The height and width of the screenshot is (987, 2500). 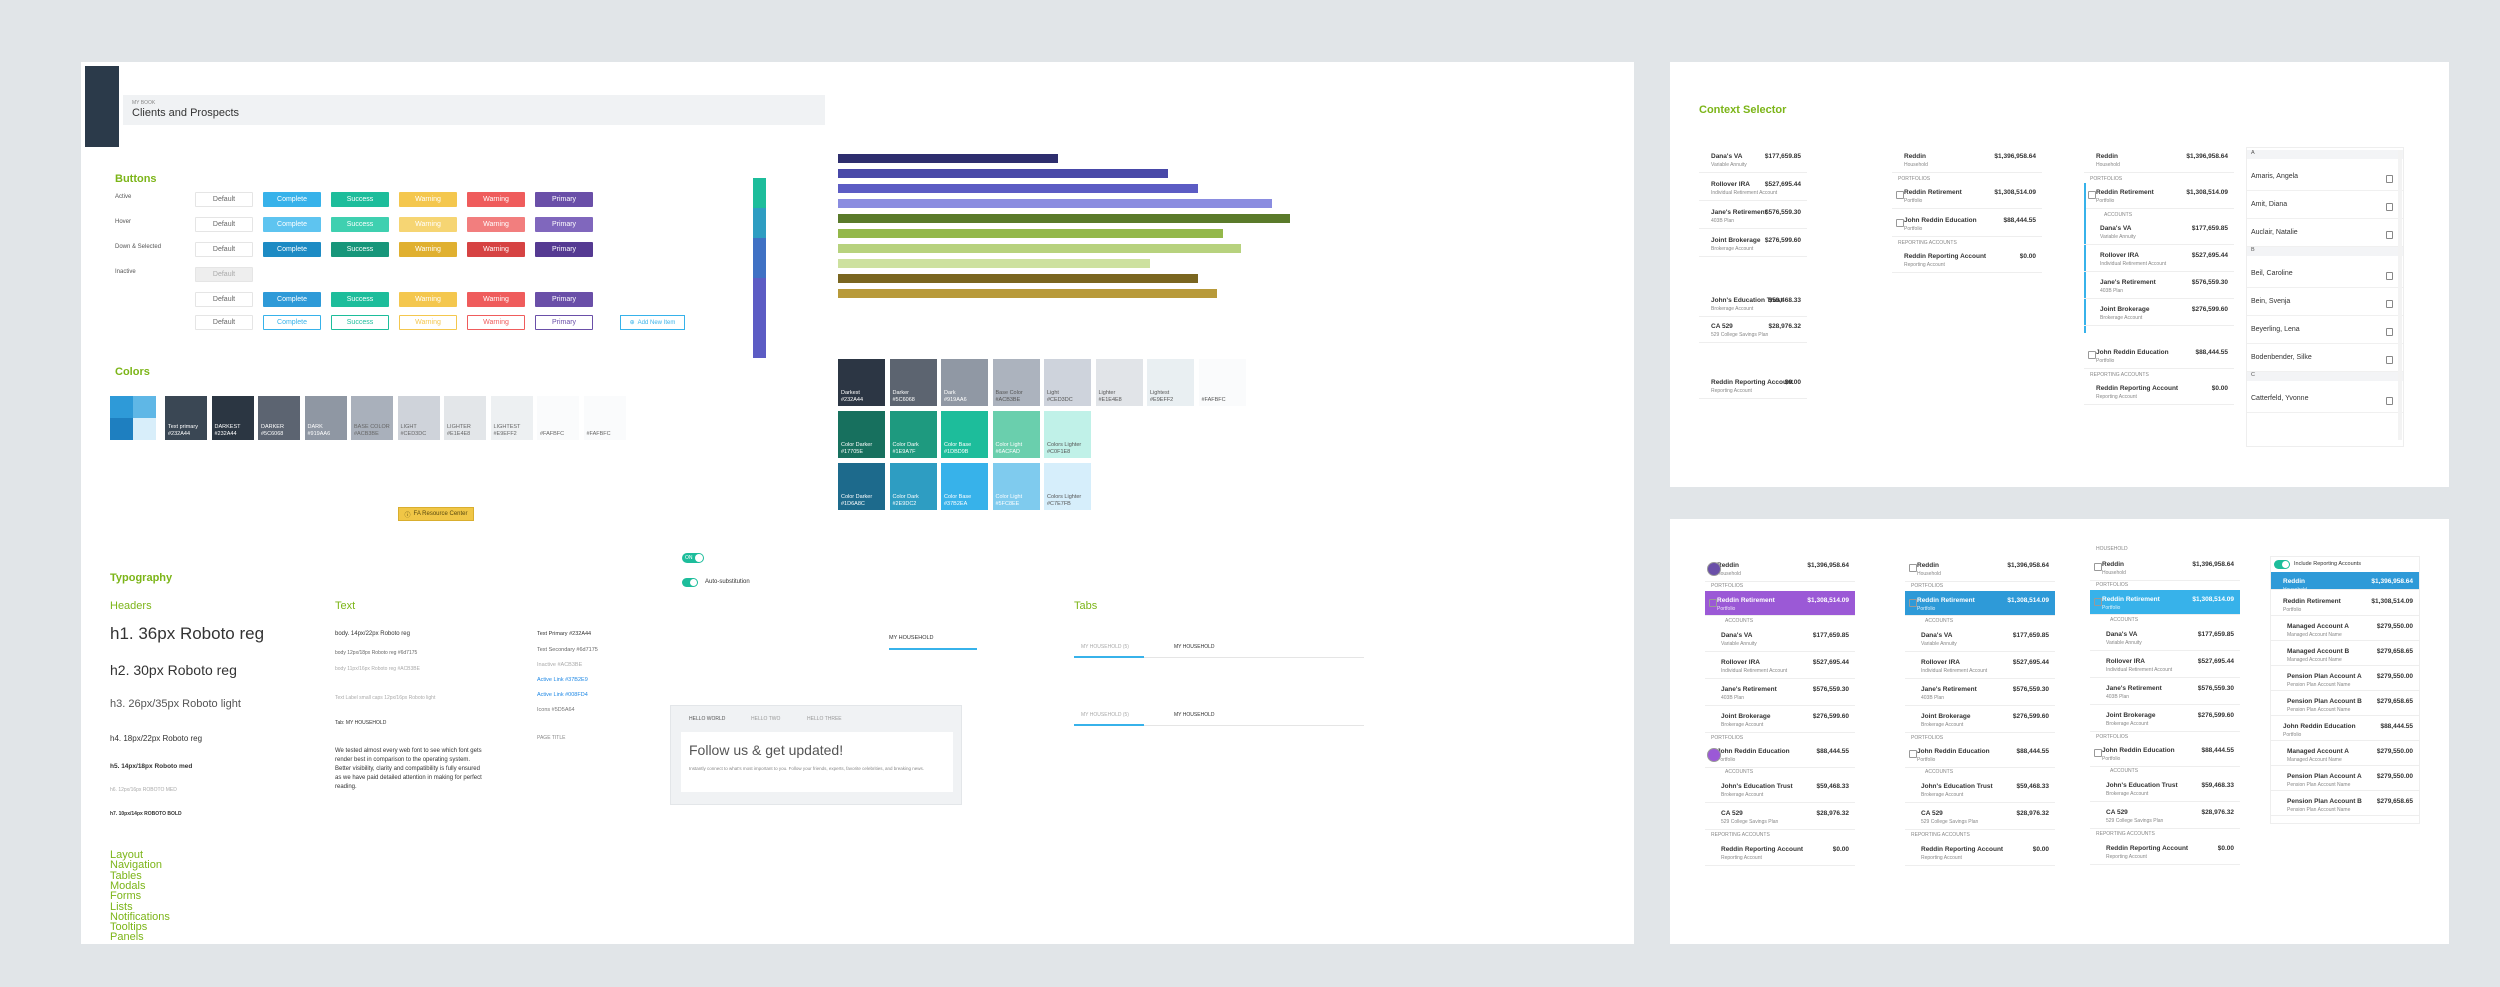 I want to click on tab-household-5-b: MY HOUSEHOLD (5), so click(x=1105, y=715).